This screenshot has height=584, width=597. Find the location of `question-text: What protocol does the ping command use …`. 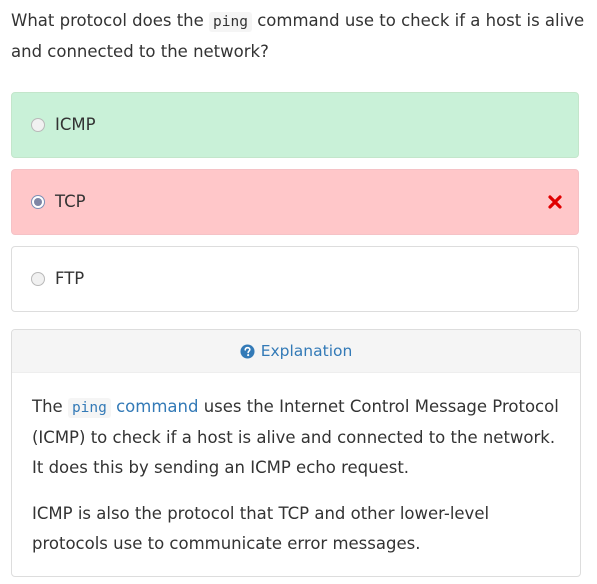

question-text: What protocol does the ping command use … is located at coordinates (298, 36).